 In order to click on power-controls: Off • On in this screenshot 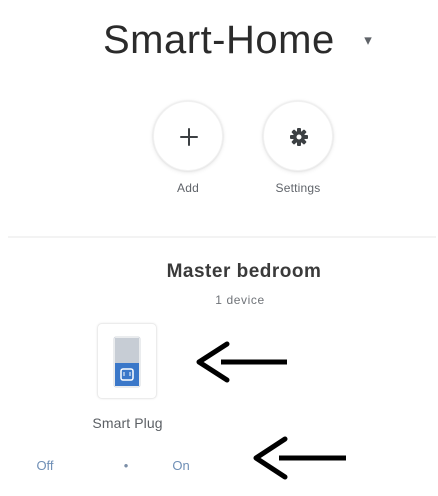, I will do `click(125, 466)`.